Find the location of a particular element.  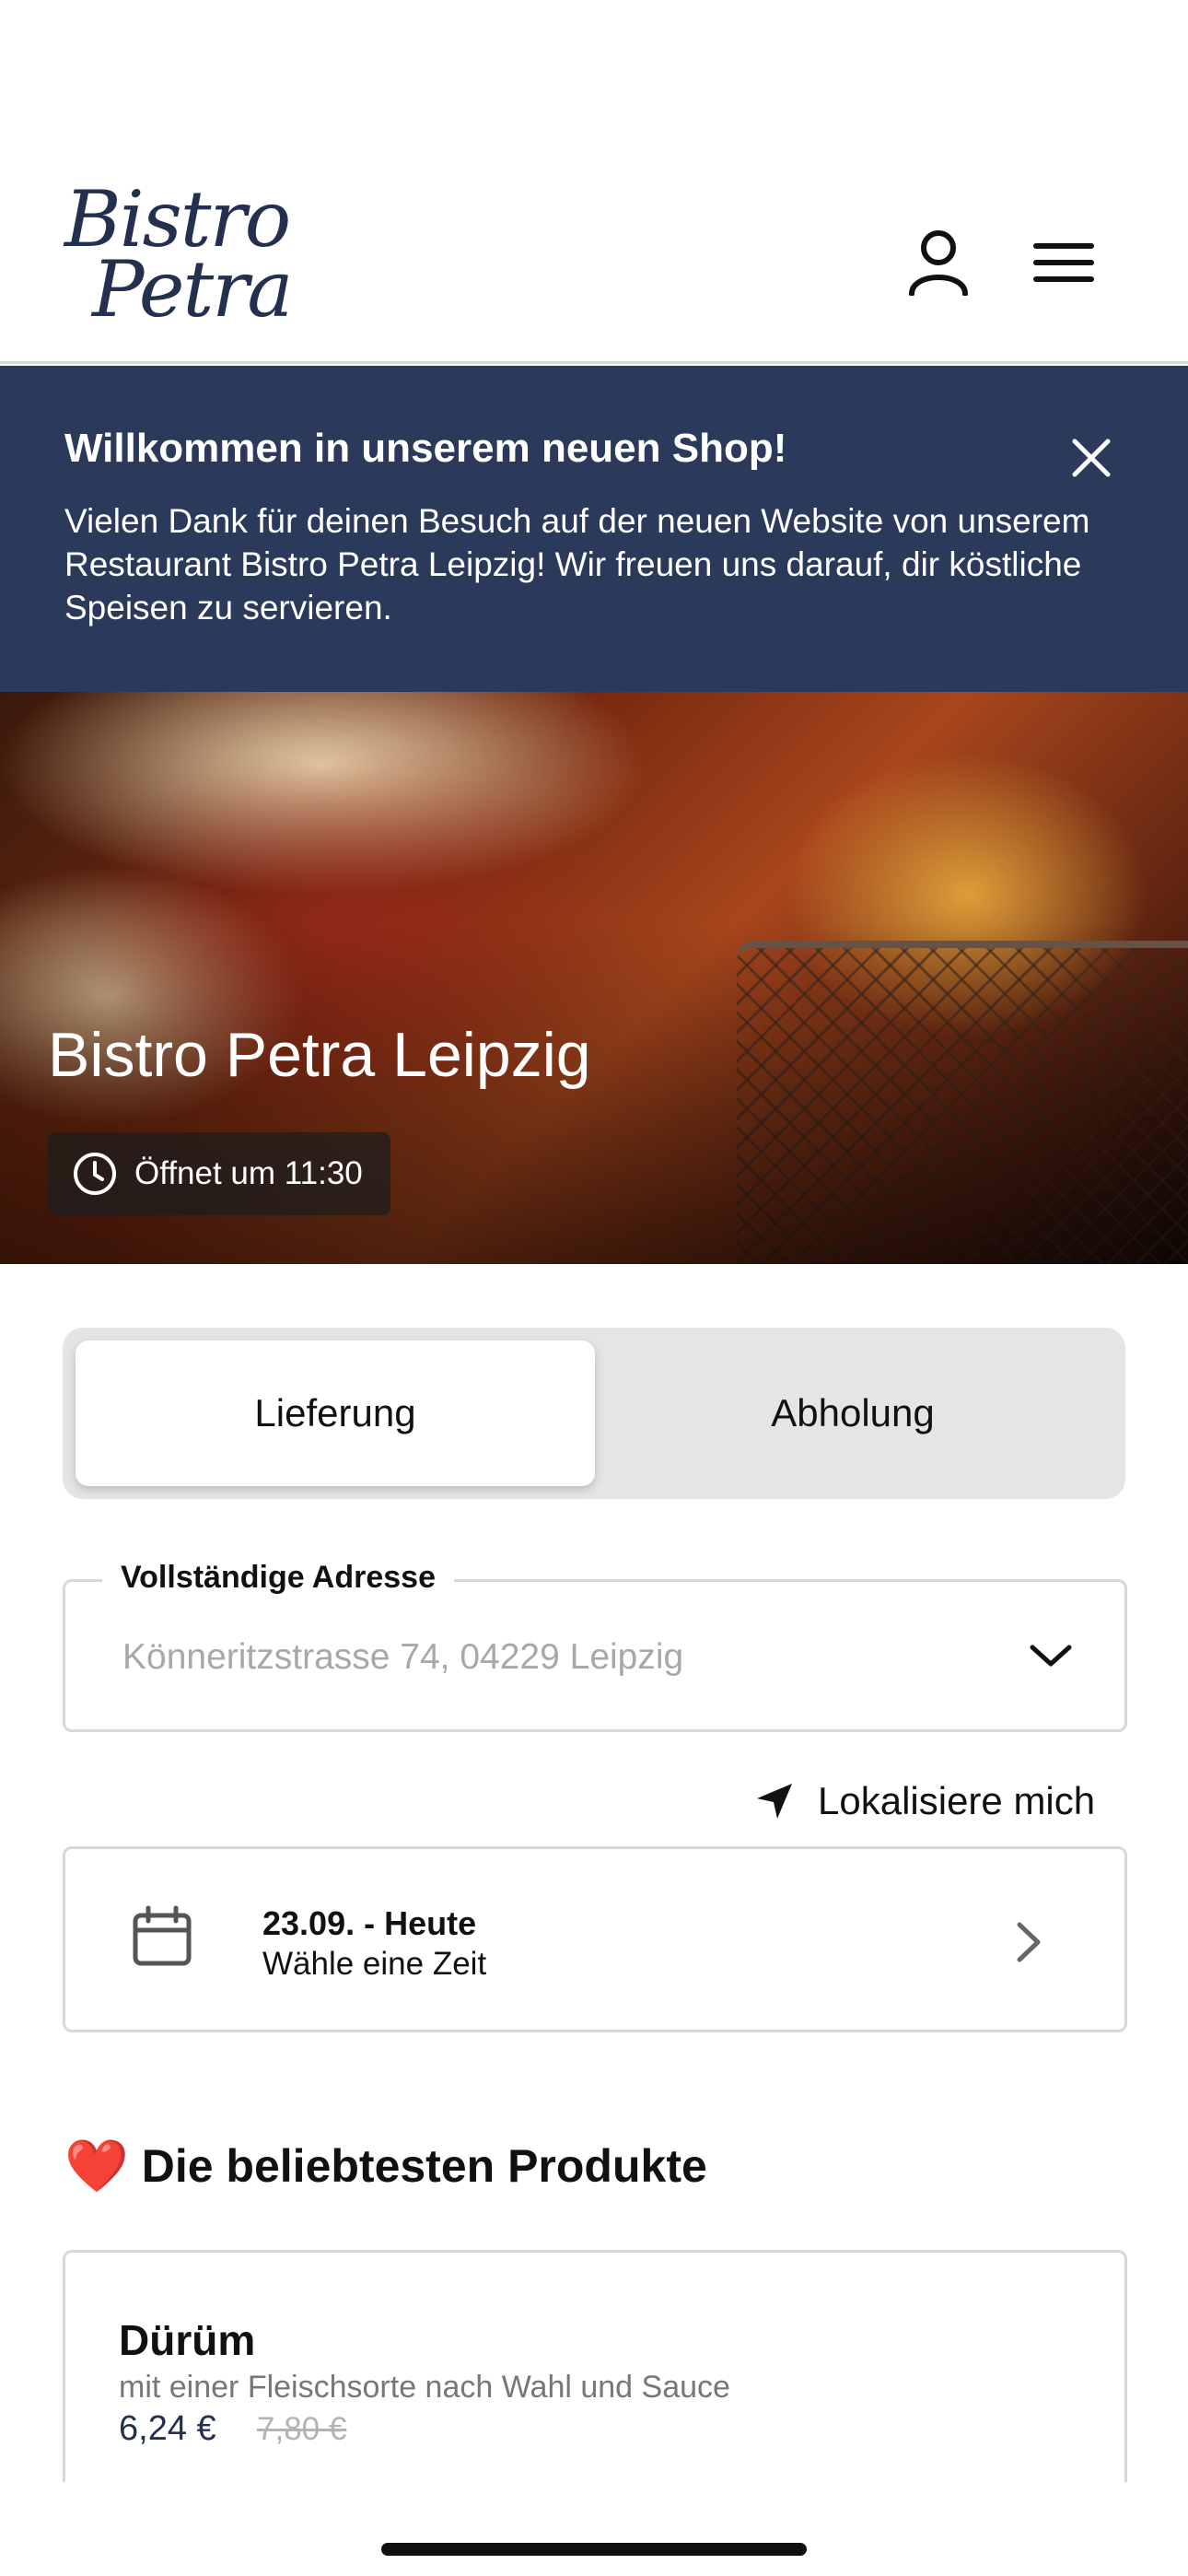

tab-lieferung: Lieferung is located at coordinates (335, 1413).